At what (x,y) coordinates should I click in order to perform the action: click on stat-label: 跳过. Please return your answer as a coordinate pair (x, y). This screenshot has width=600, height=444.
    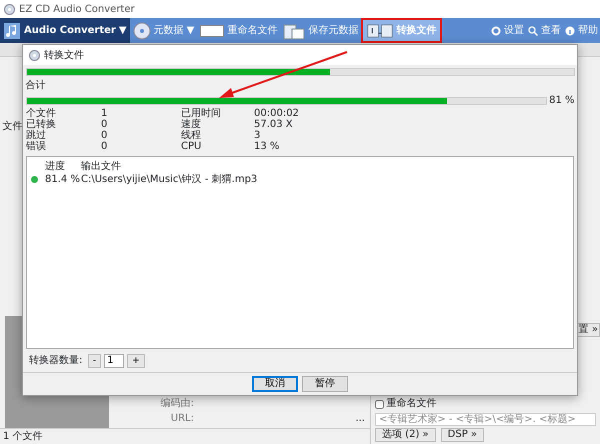
    Looking at the image, I should click on (36, 135).